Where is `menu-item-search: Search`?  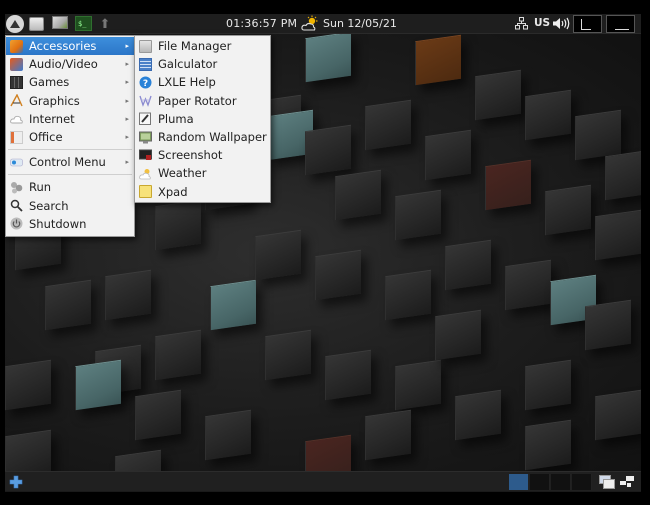 menu-item-search: Search is located at coordinates (70, 206).